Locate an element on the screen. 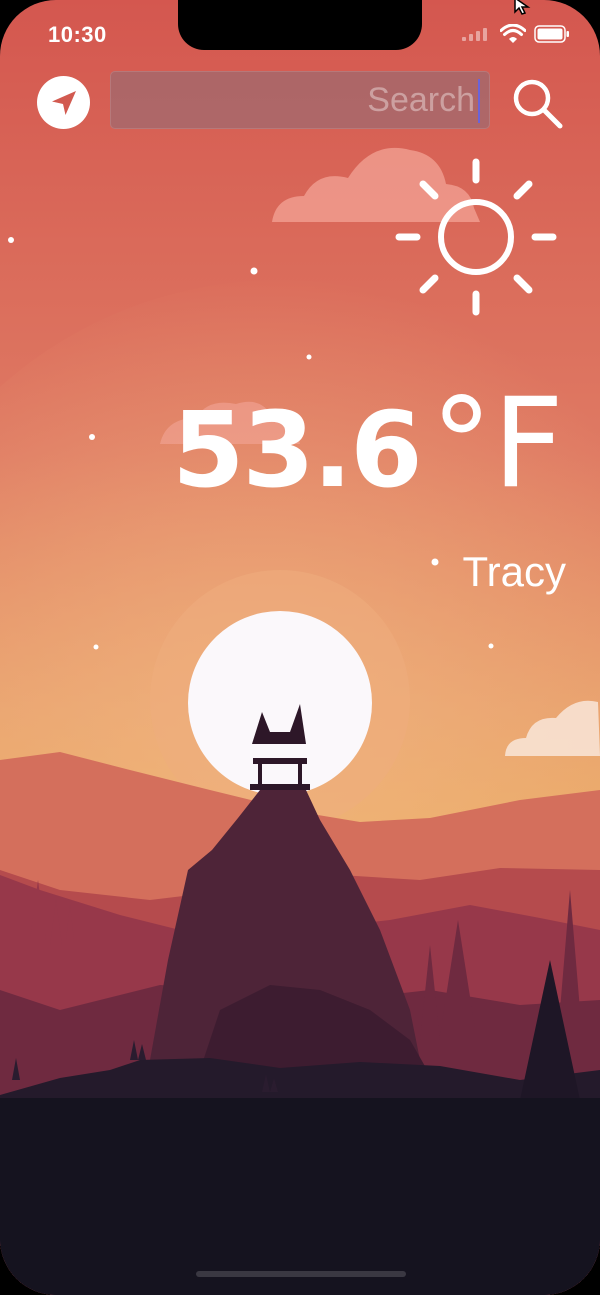  search-input is located at coordinates (300, 100).